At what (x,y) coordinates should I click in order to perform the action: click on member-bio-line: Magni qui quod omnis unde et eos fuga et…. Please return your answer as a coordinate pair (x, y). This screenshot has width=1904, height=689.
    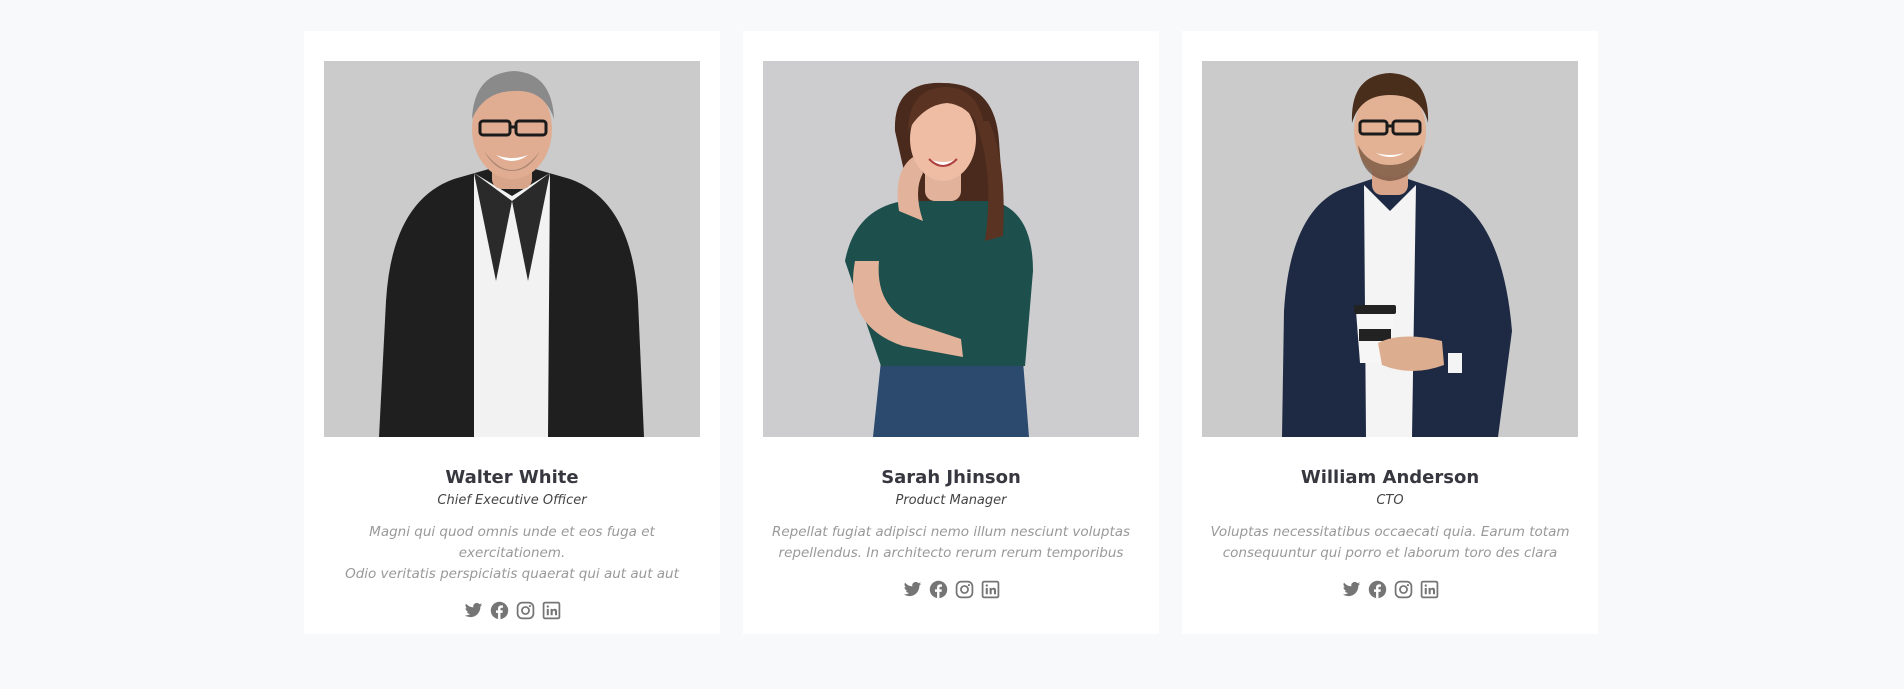
    Looking at the image, I should click on (512, 542).